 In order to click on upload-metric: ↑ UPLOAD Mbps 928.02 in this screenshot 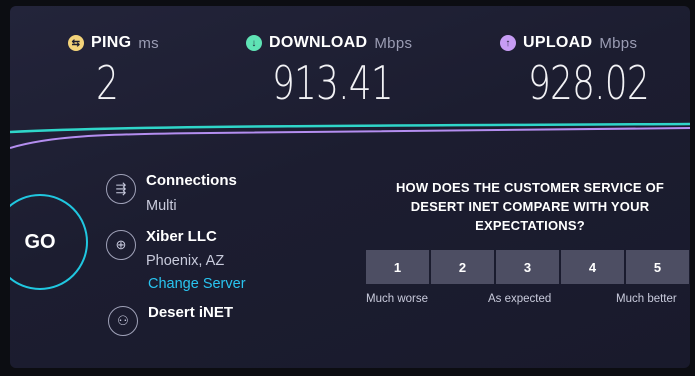, I will do `click(591, 72)`.